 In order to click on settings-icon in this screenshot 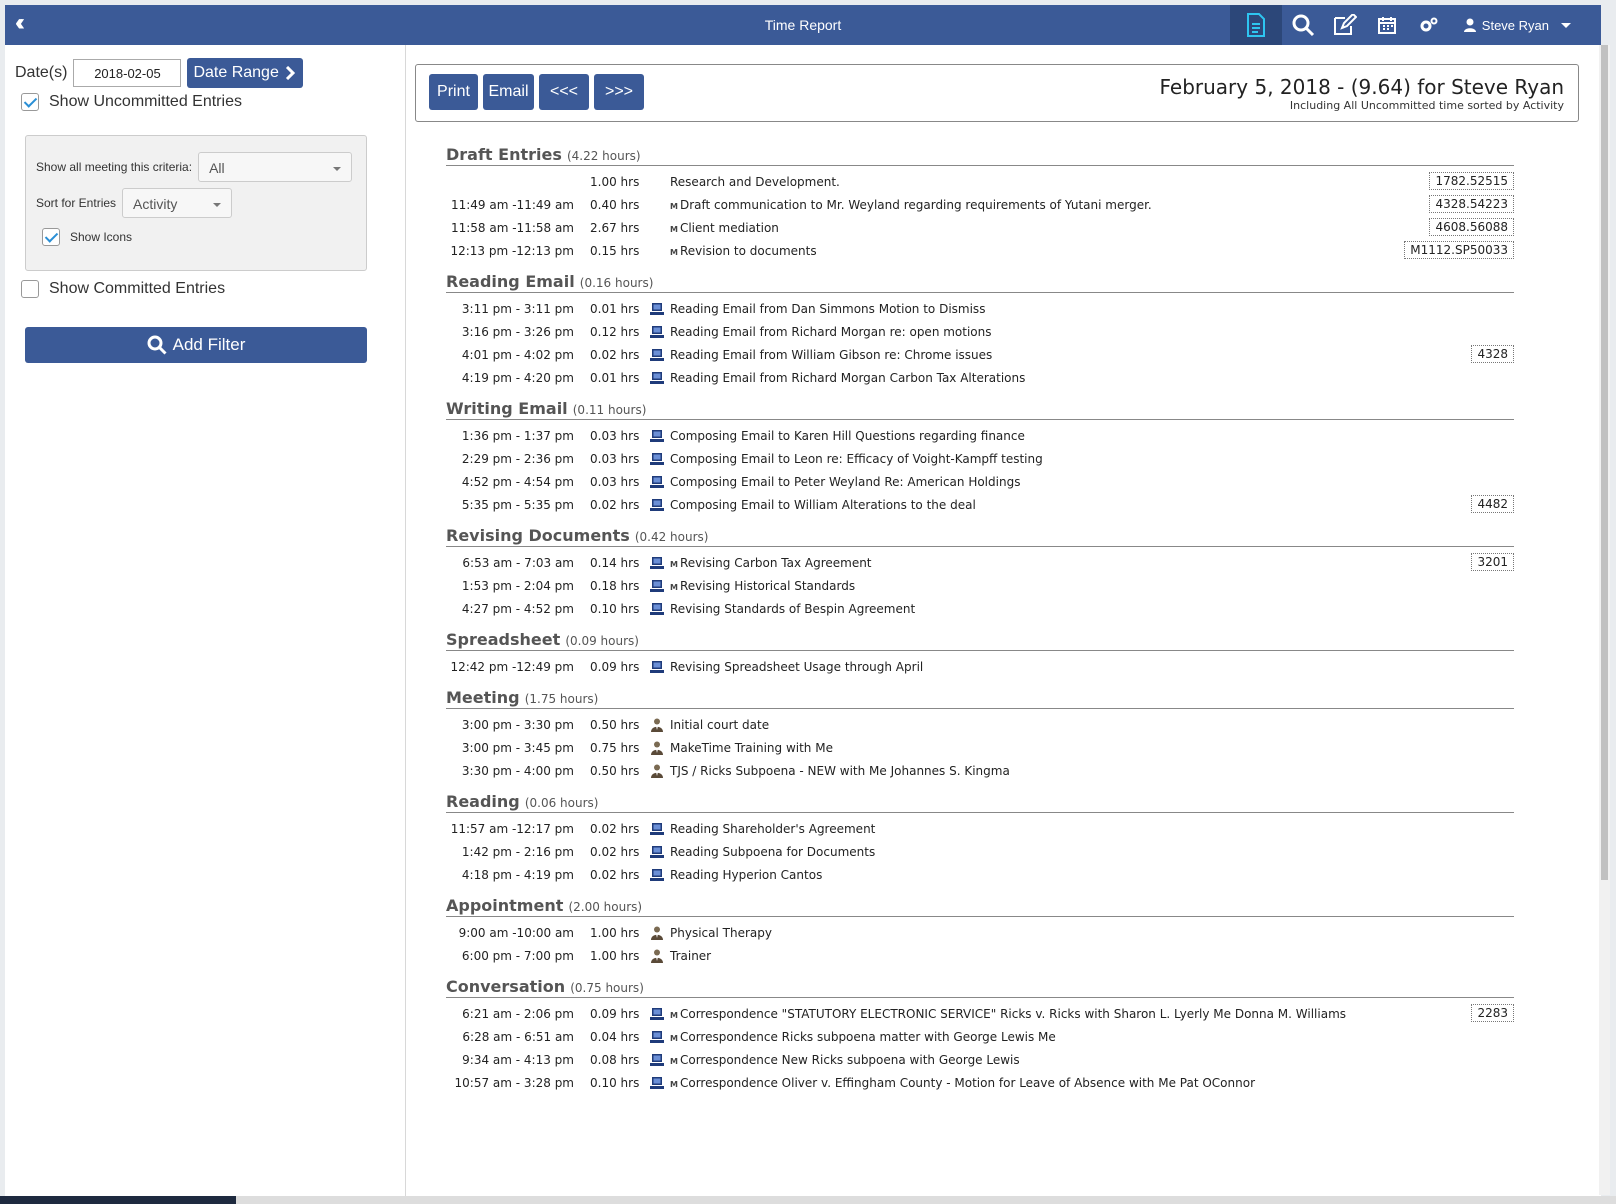, I will do `click(1429, 25)`.